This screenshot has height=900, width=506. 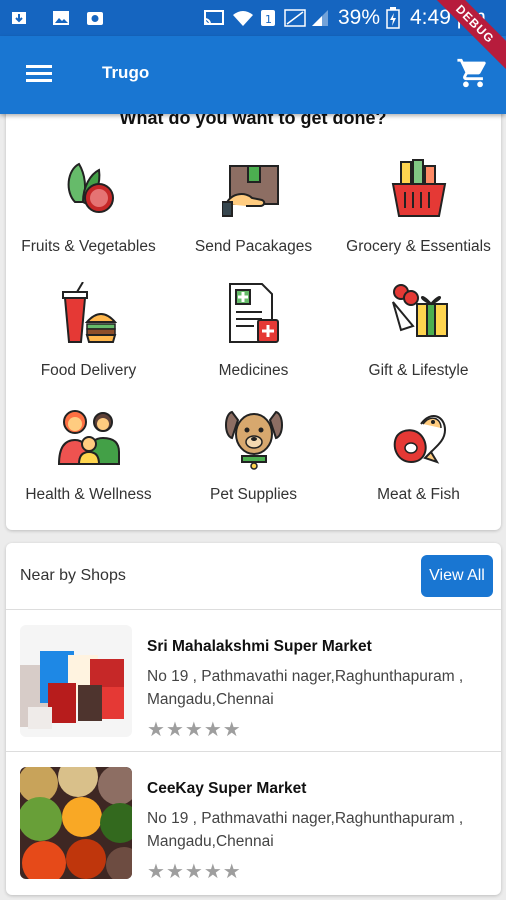 I want to click on category-label: Meat & Fish, so click(x=418, y=494).